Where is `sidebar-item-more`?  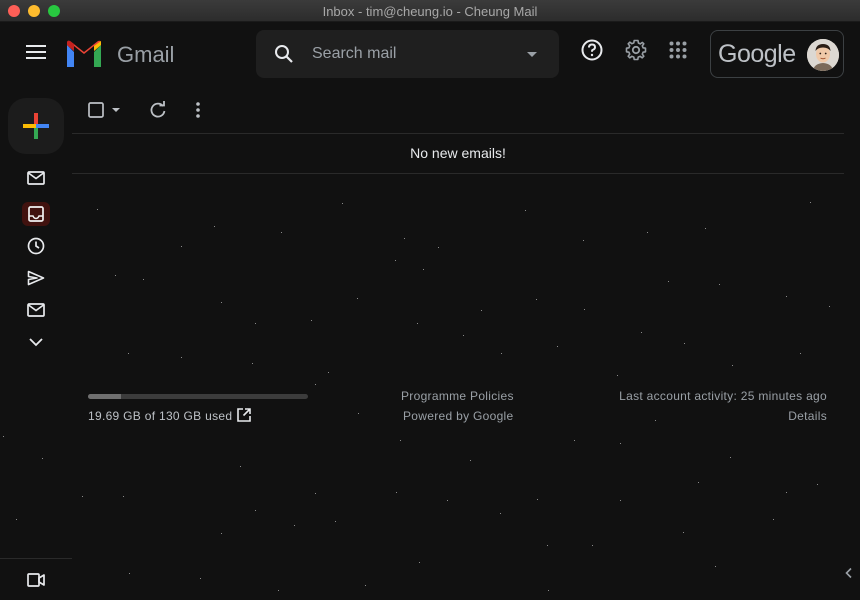
sidebar-item-more is located at coordinates (36, 342).